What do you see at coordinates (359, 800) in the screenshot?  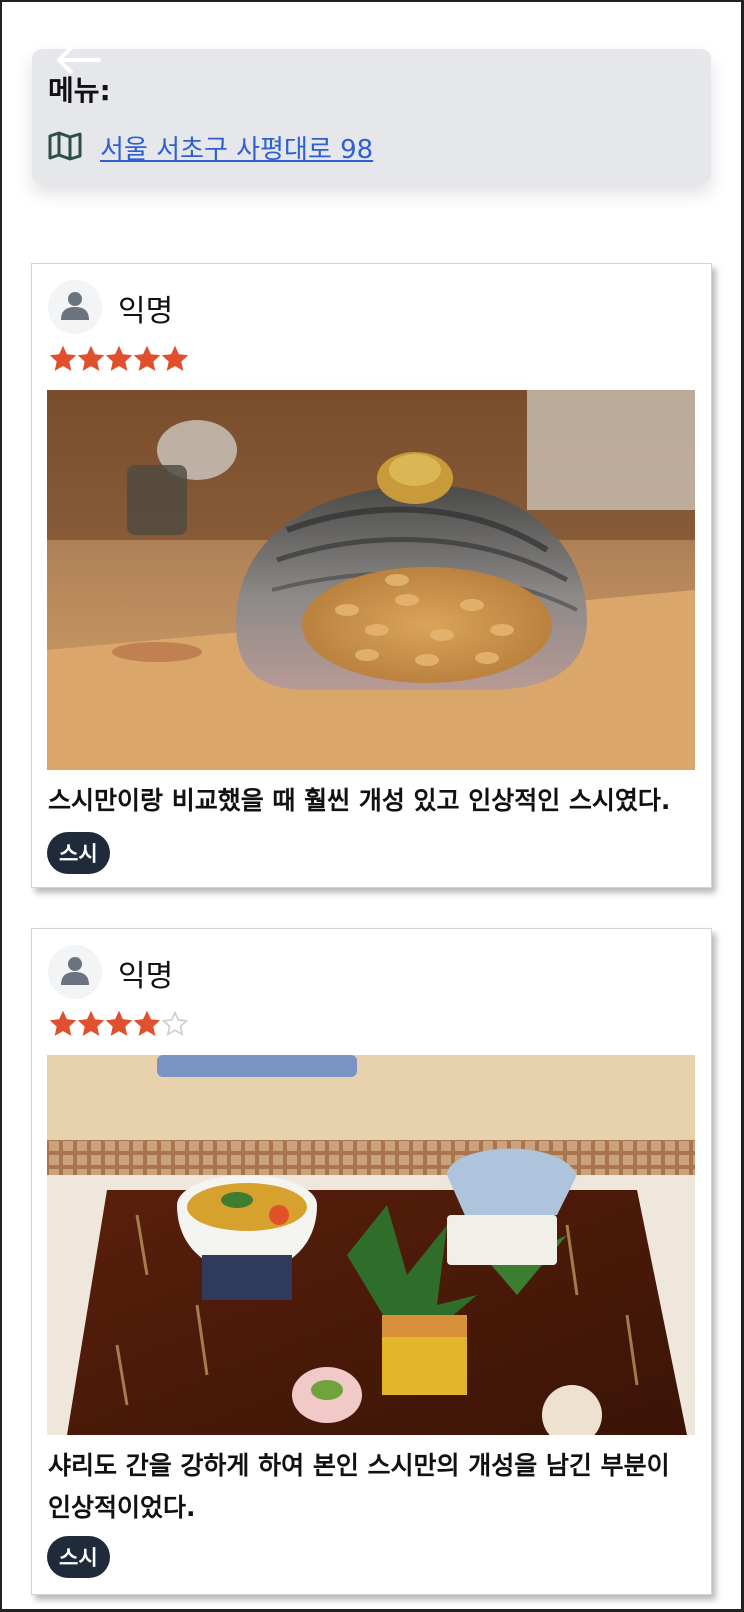 I see `review-text: 스시만이랑 비교했을 때 훨씬 개성 있고 인상적인 스시였다.` at bounding box center [359, 800].